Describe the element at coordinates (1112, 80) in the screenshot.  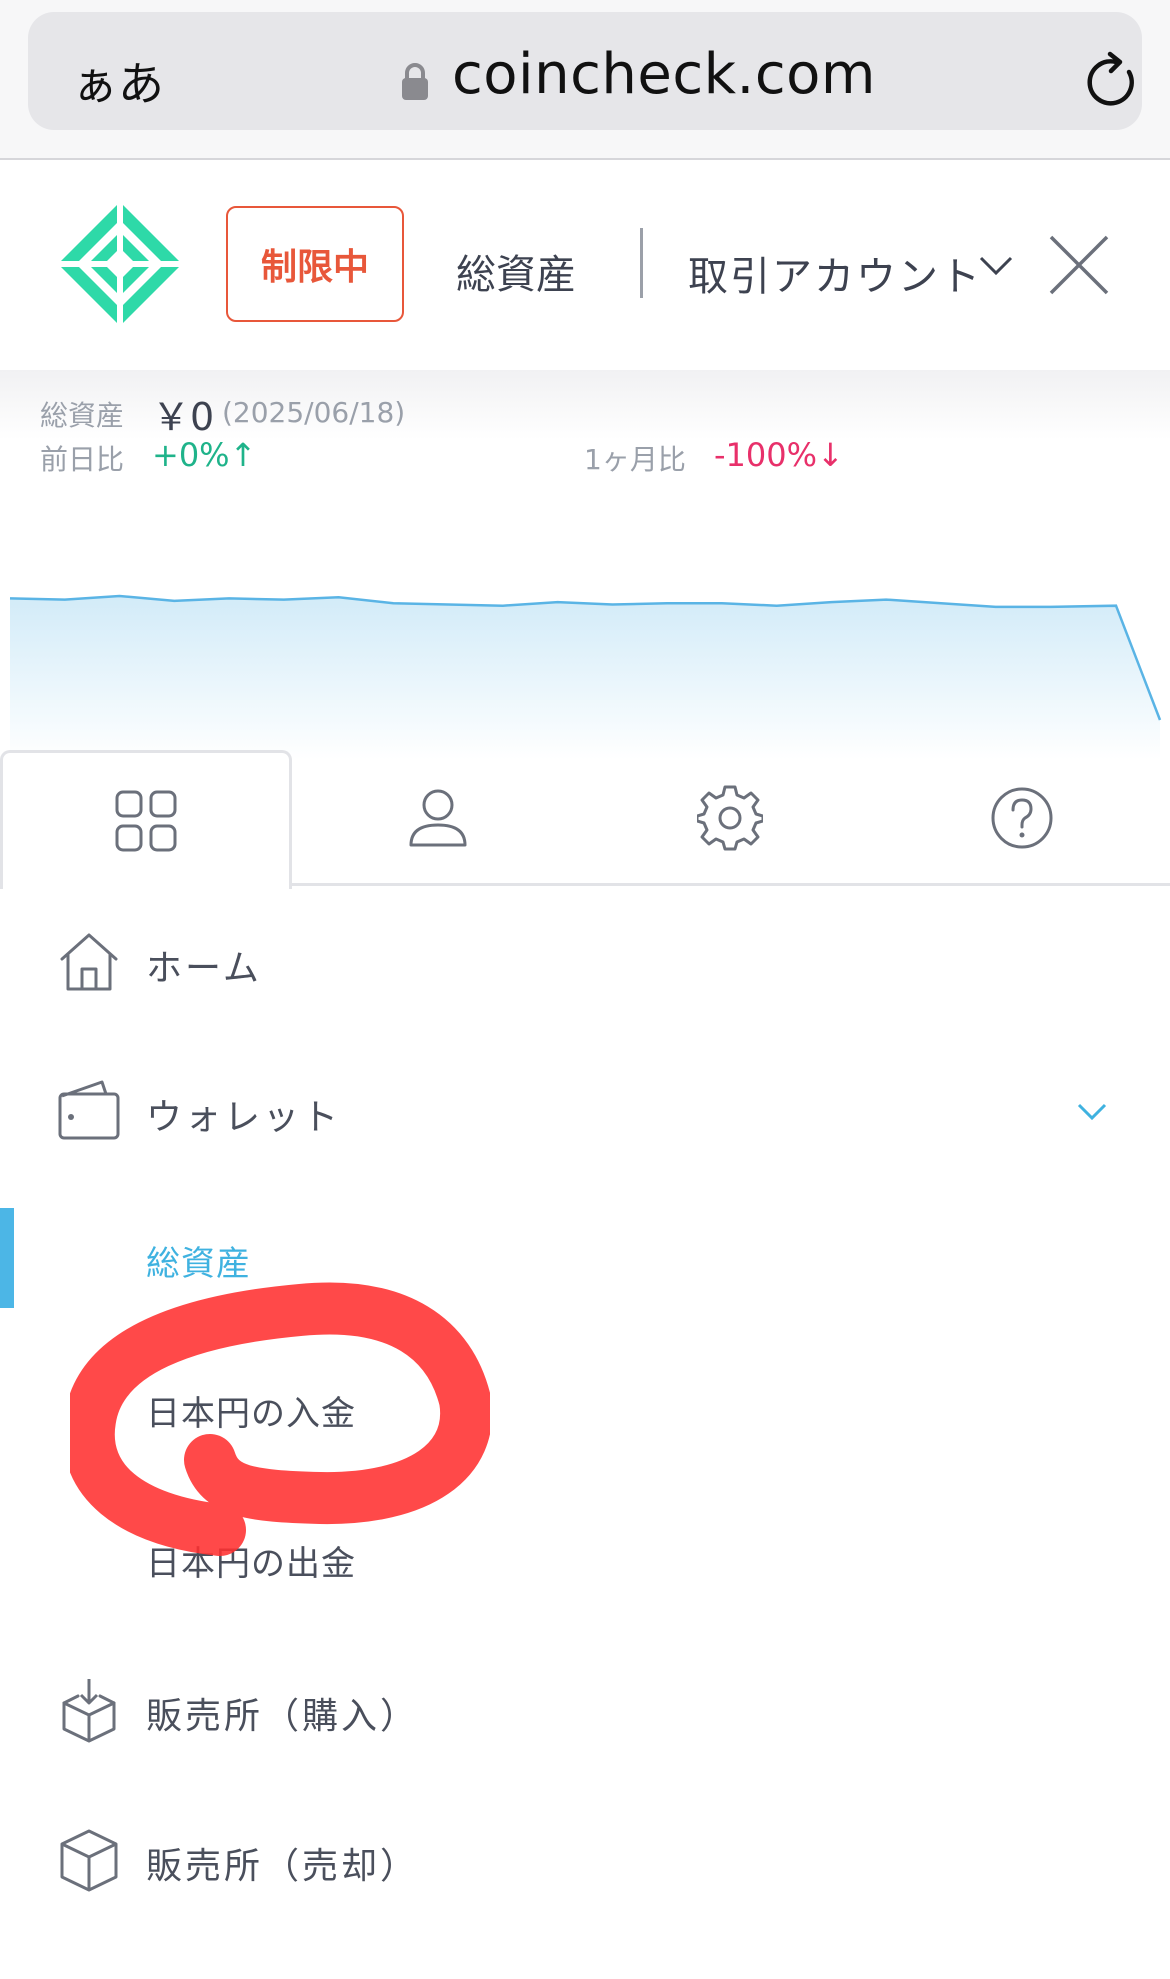
I see `reload-icon` at that location.